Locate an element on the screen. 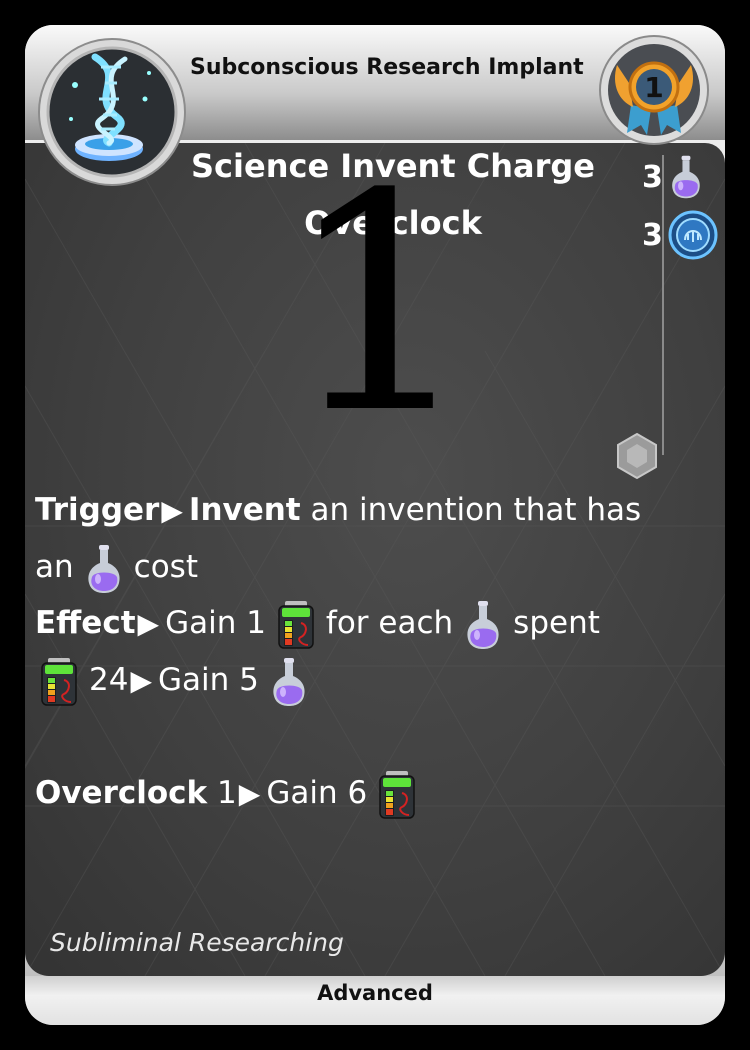 The image size is (750, 1050). trigger-text-cost: cost is located at coordinates (165, 567).